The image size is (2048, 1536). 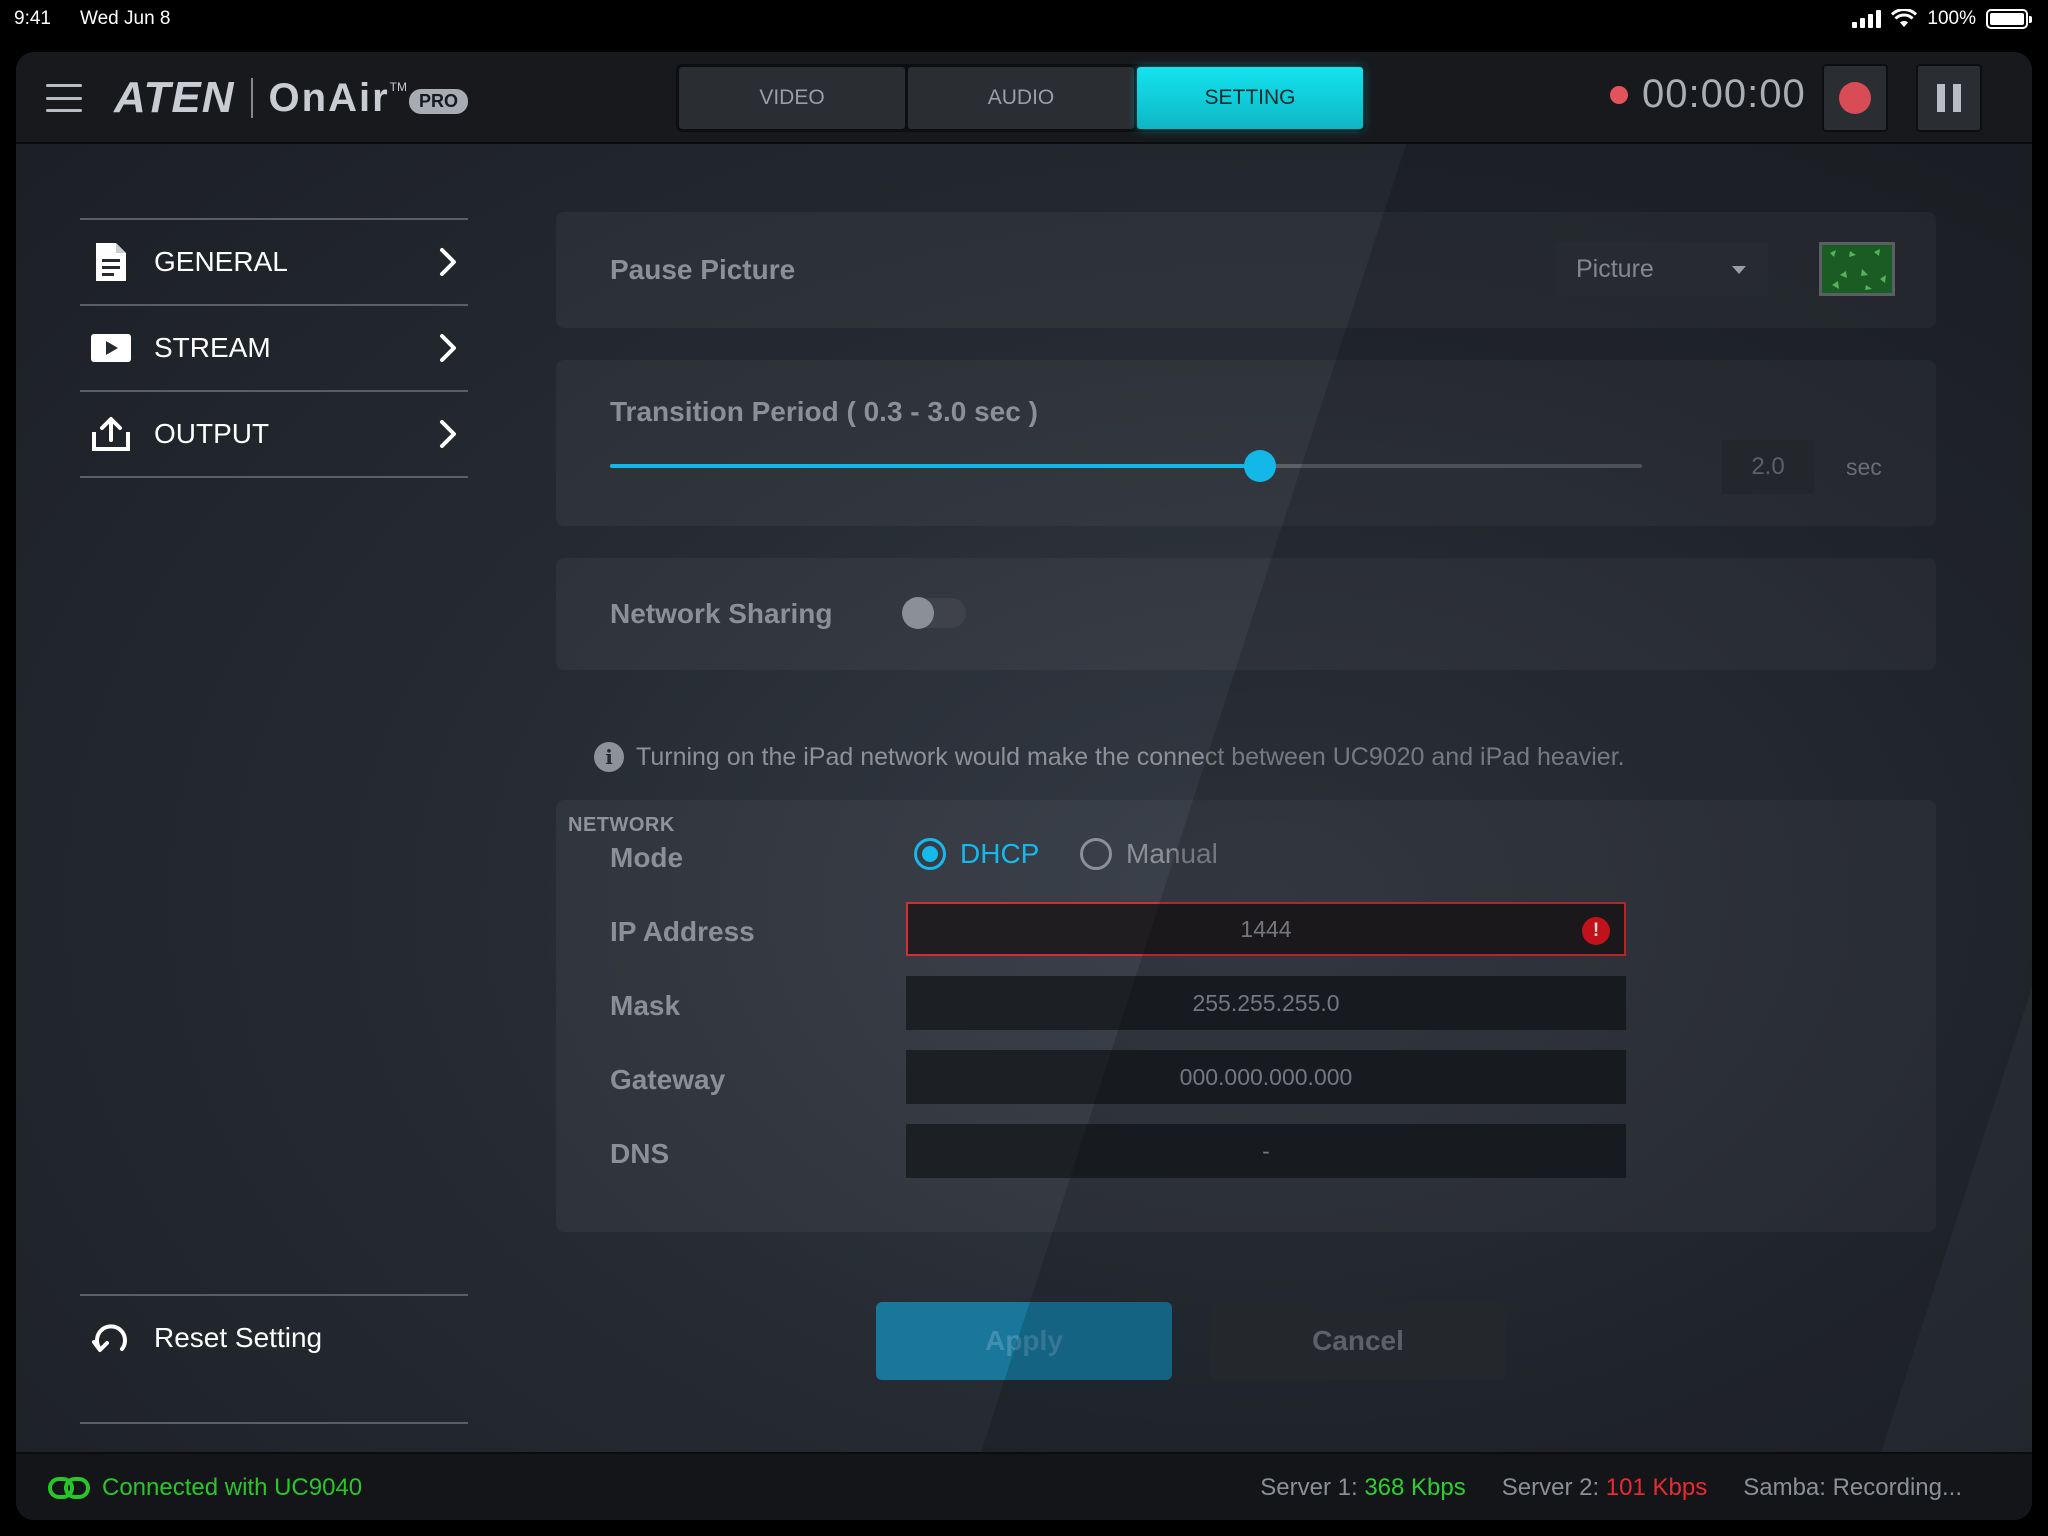 What do you see at coordinates (824, 411) in the screenshot?
I see `transition-label: Transition Period ( 0.3 - 3.0 sec )` at bounding box center [824, 411].